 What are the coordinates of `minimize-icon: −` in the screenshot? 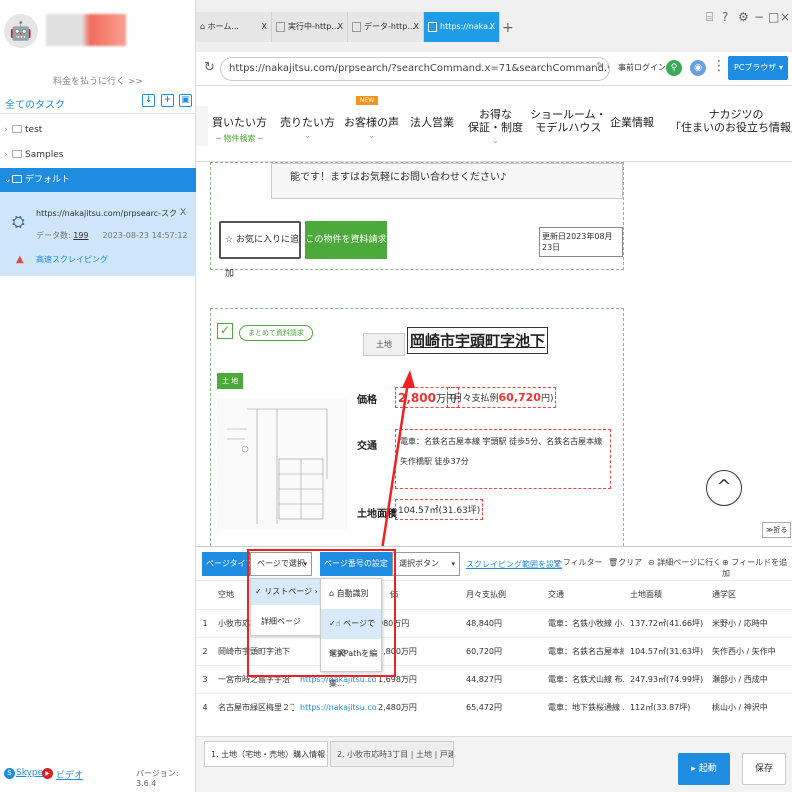 It's located at (759, 17).